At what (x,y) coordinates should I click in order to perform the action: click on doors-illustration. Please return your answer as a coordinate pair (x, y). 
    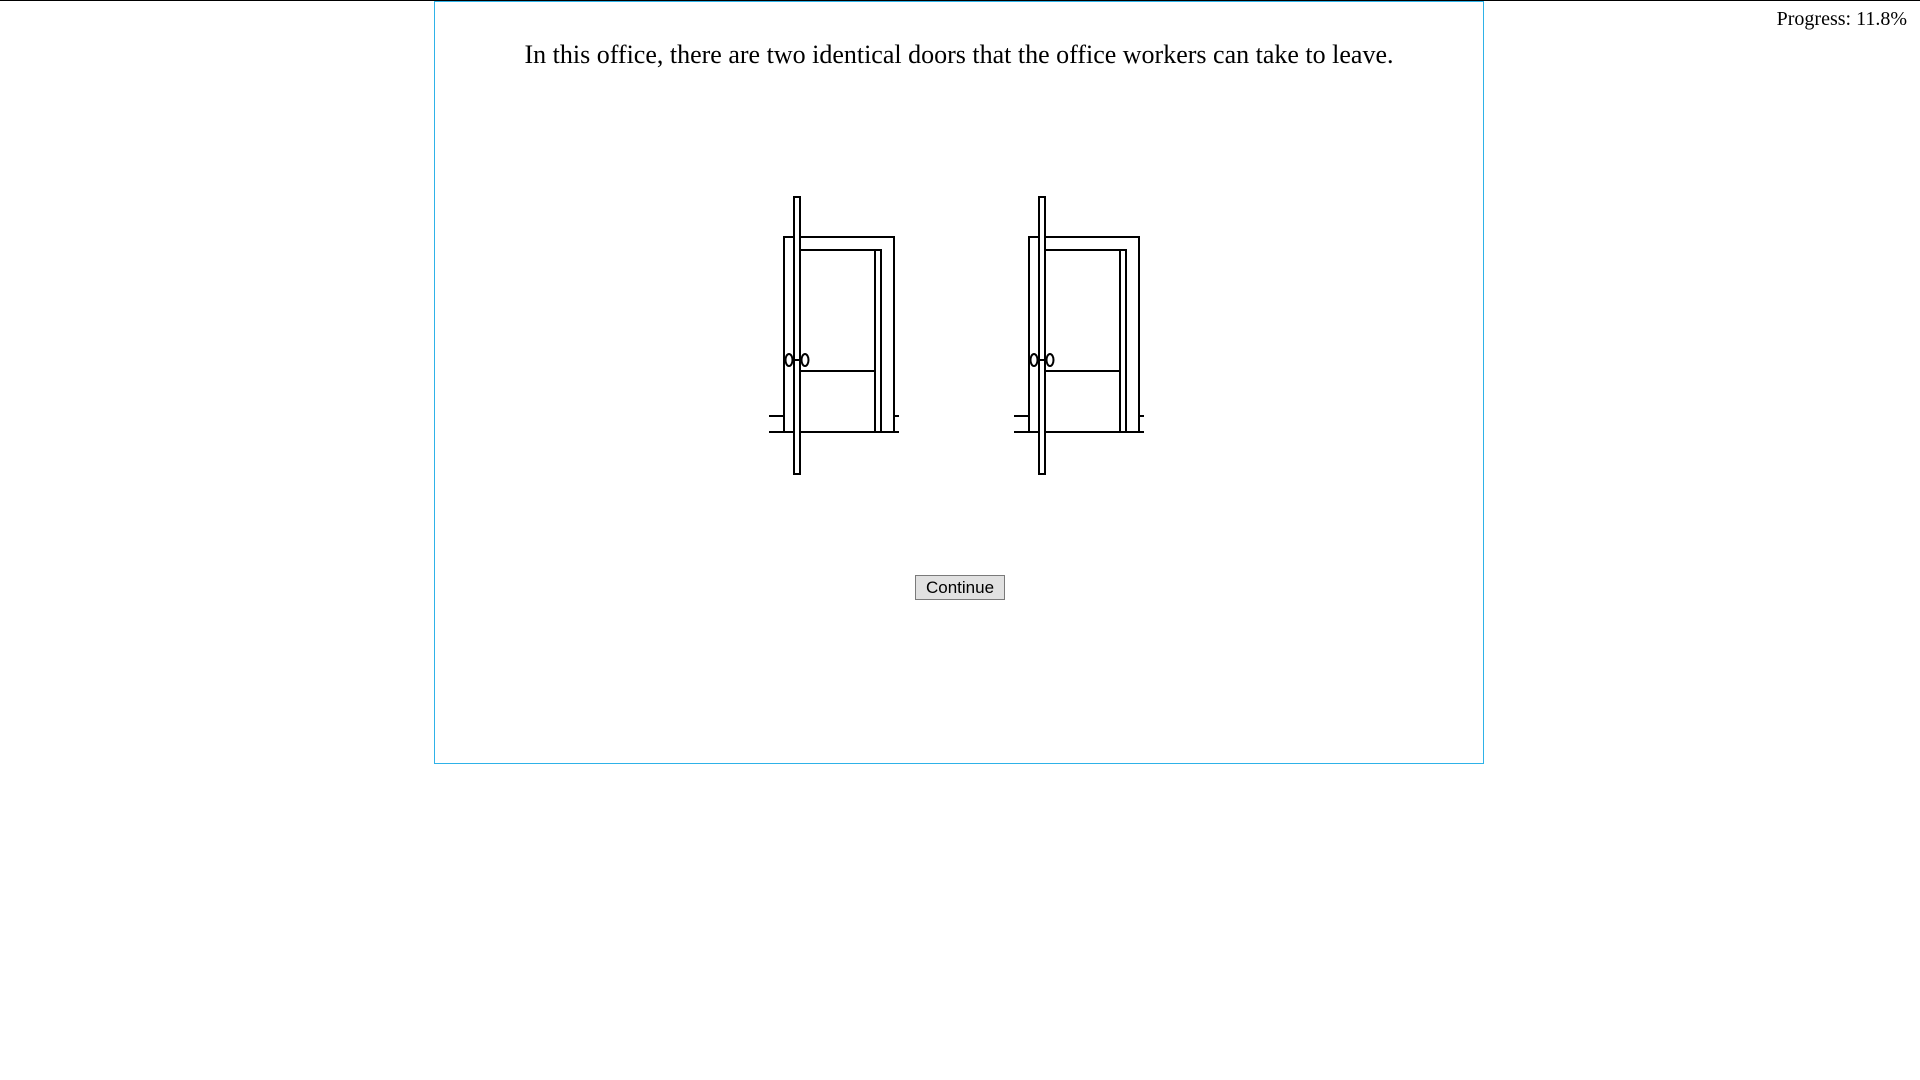
    Looking at the image, I should click on (964, 337).